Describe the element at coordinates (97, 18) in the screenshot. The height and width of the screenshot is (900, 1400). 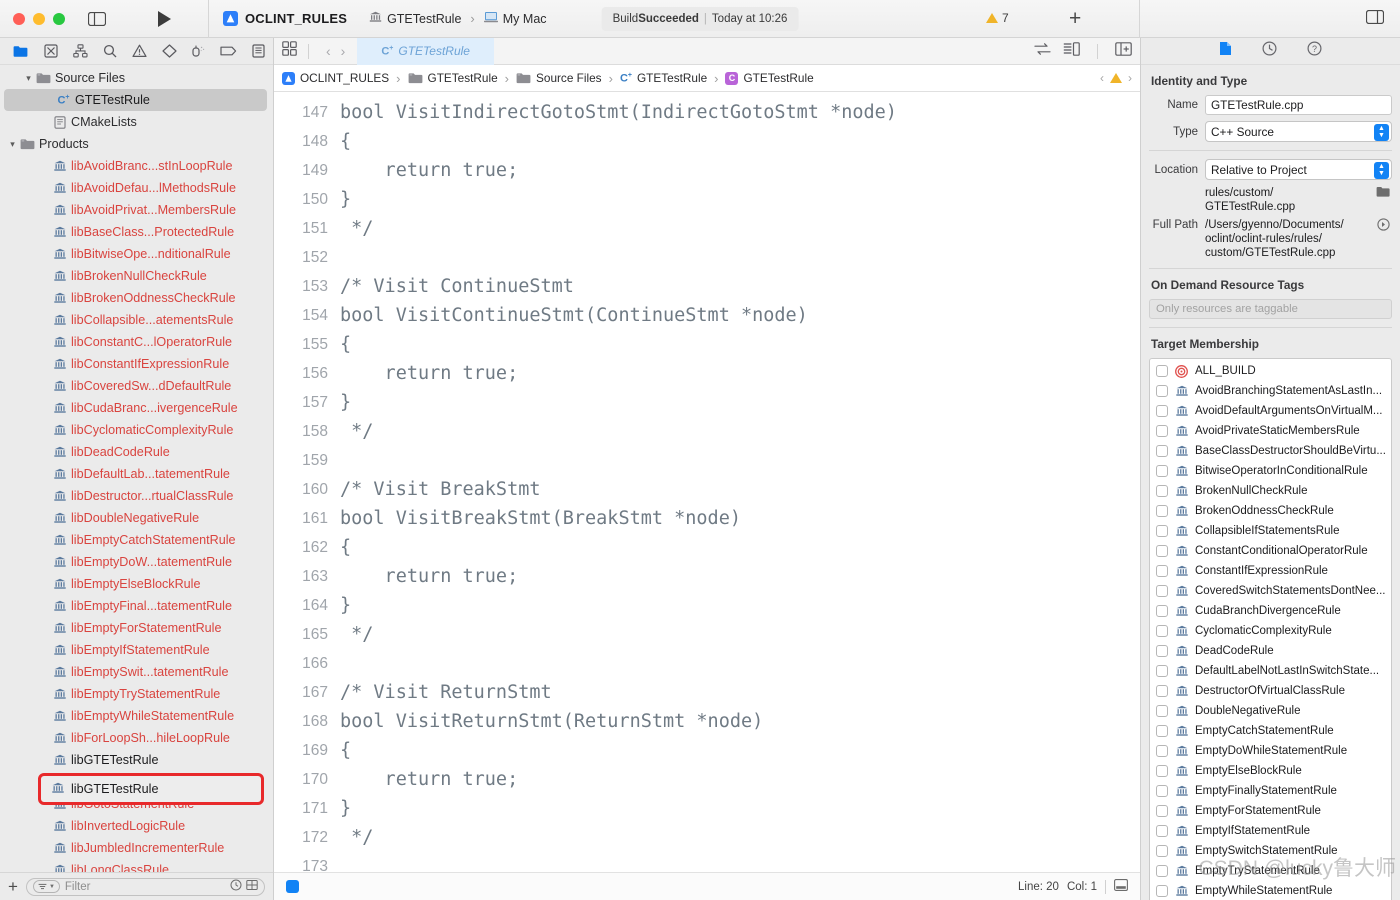
I see `navigator-toggle-icon` at that location.